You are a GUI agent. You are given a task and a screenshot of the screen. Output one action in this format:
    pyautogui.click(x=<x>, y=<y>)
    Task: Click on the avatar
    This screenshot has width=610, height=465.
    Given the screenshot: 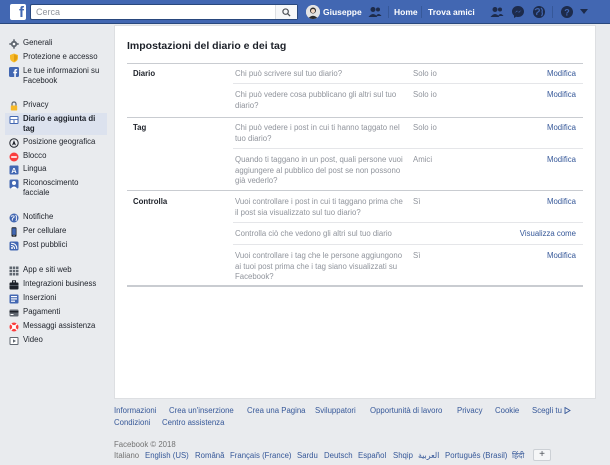 What is the action you would take?
    pyautogui.click(x=313, y=12)
    